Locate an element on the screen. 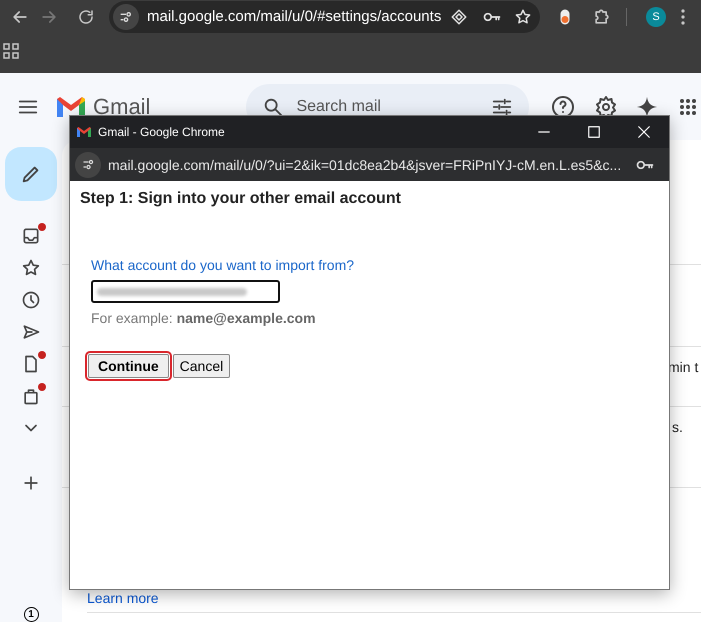 The image size is (701, 622). cancel-button: Cancel is located at coordinates (201, 366).